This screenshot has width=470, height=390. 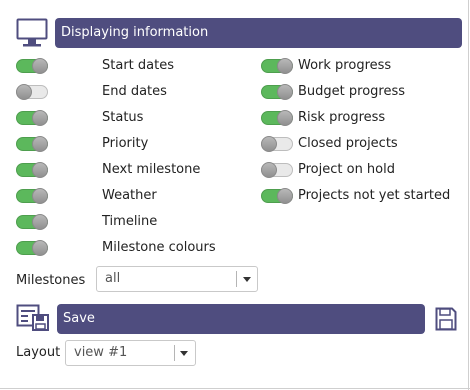 What do you see at coordinates (468, 195) in the screenshot?
I see `panel-border-right` at bounding box center [468, 195].